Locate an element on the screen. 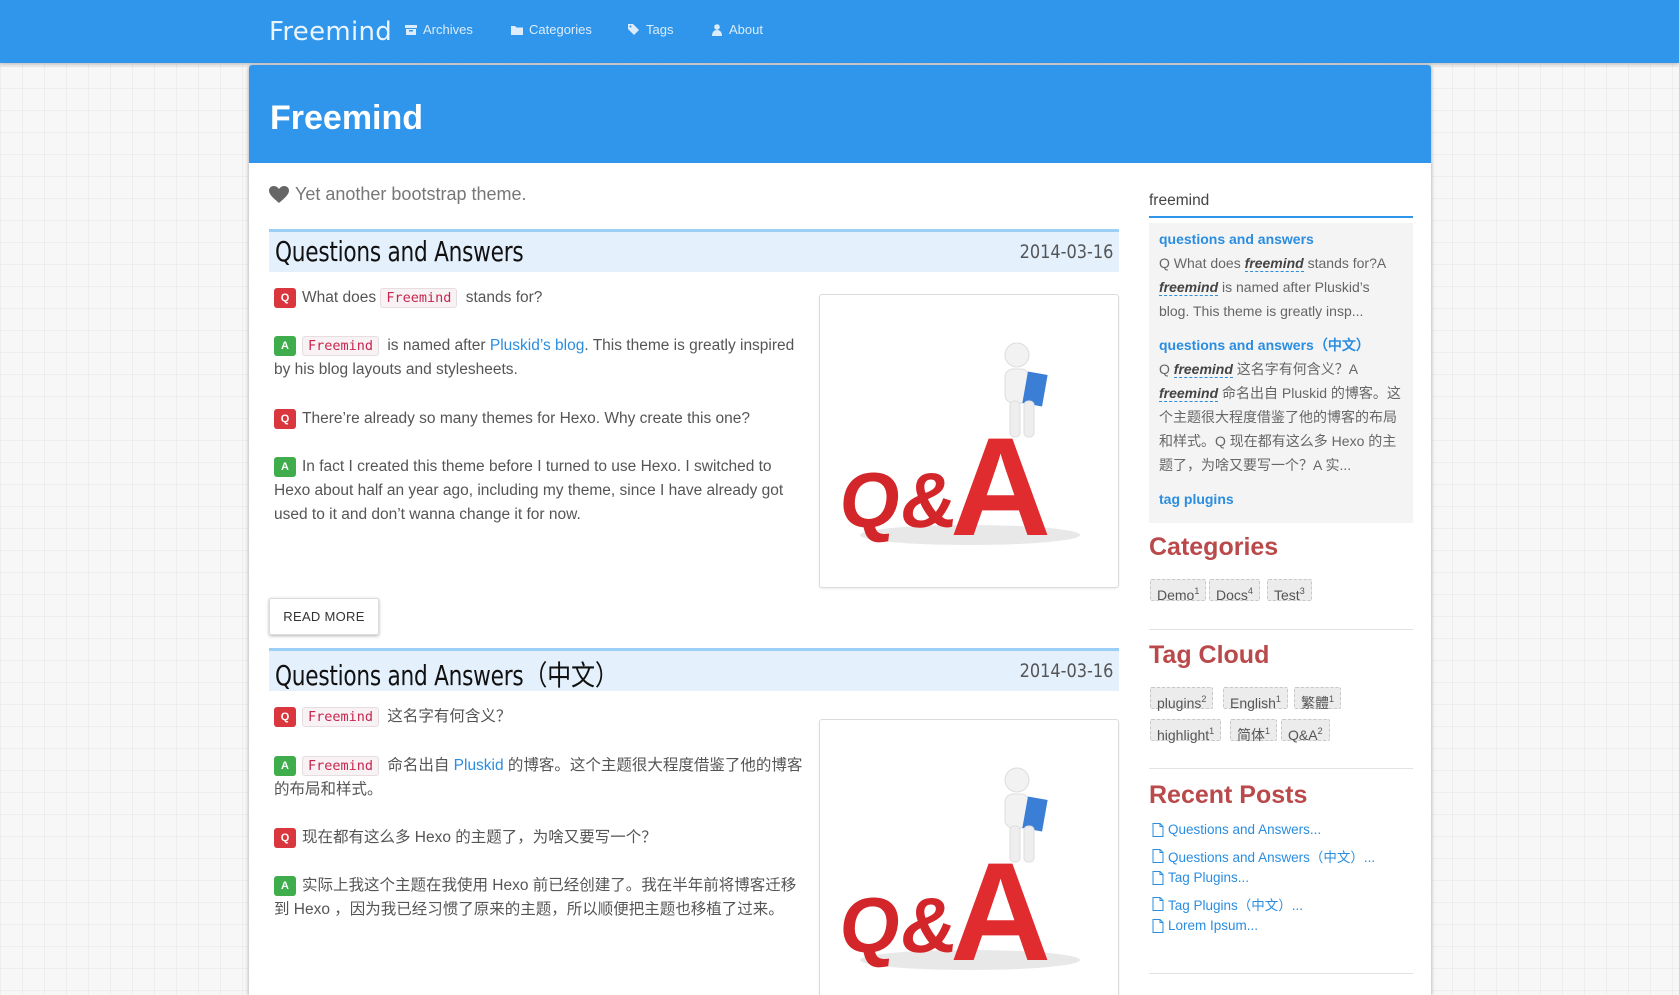 This screenshot has height=995, width=1679. tagline: Yet another bootstrap theme. is located at coordinates (398, 194).